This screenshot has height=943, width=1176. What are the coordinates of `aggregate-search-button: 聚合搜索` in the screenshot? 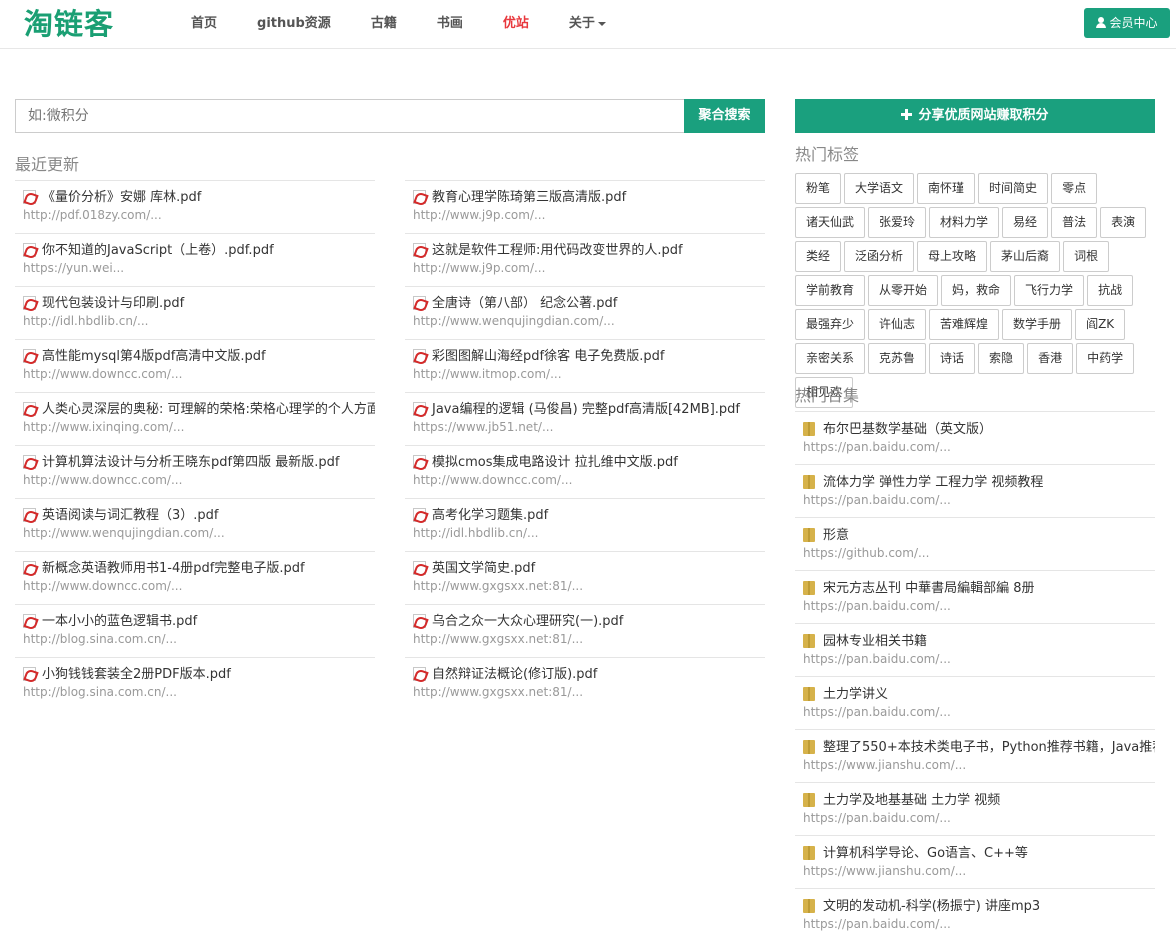 It's located at (724, 116).